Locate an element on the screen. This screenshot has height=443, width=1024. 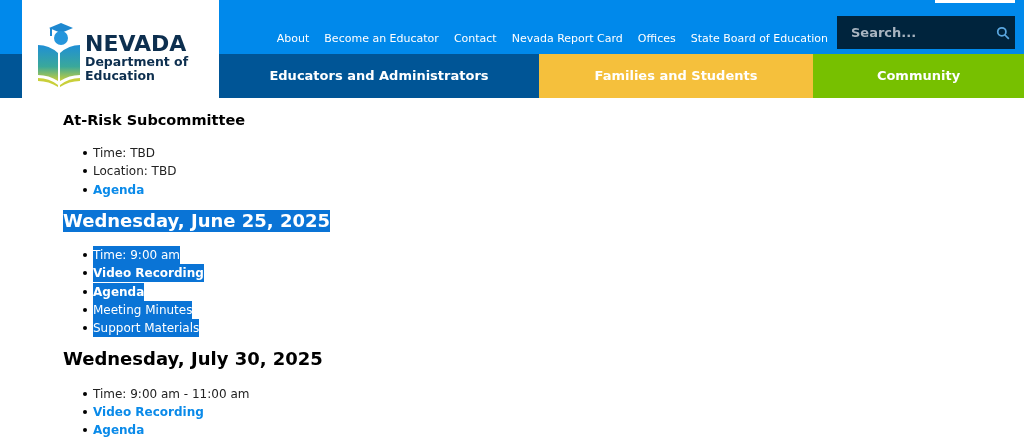
book-graduate-icon is located at coordinates (59, 55).